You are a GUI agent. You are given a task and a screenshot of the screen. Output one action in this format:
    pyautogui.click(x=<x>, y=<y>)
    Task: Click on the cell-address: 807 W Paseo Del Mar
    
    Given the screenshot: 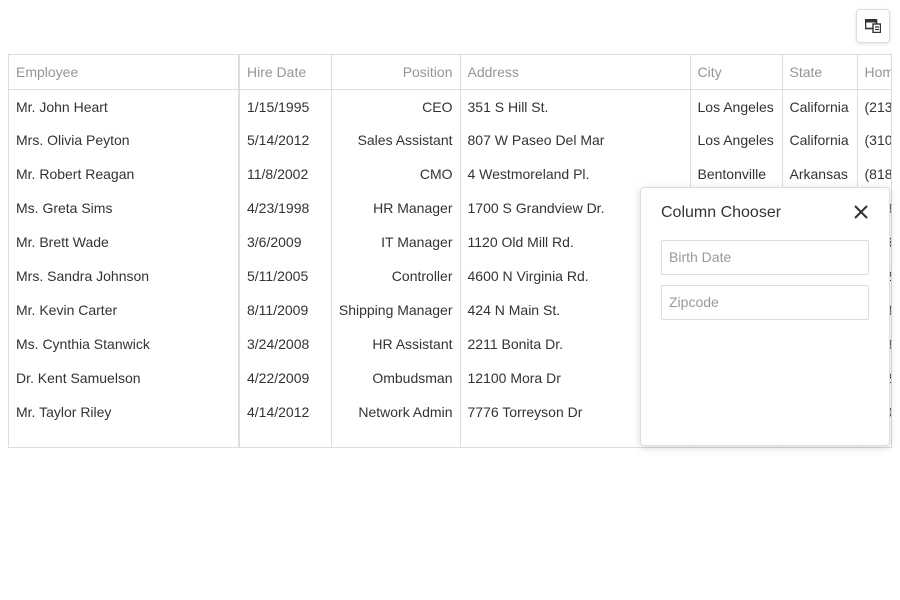 What is the action you would take?
    pyautogui.click(x=575, y=140)
    